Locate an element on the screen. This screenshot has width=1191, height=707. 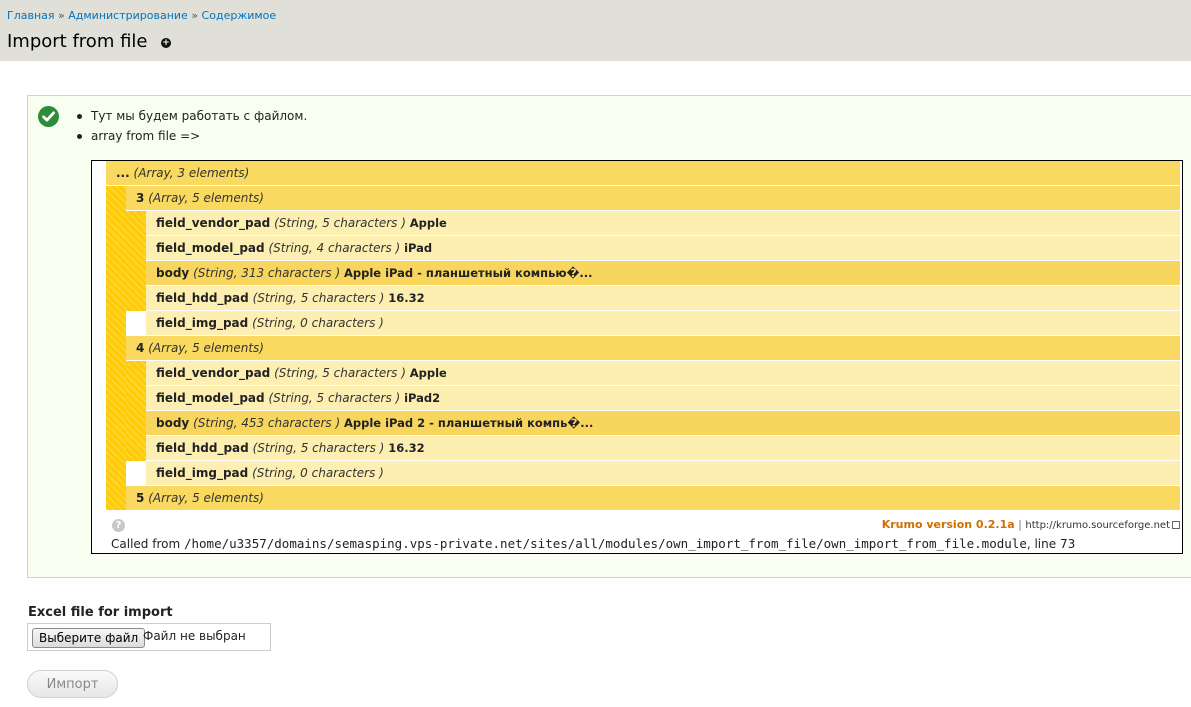
breadcrumb: Главная » Администрирование » Содержимое is located at coordinates (141, 15).